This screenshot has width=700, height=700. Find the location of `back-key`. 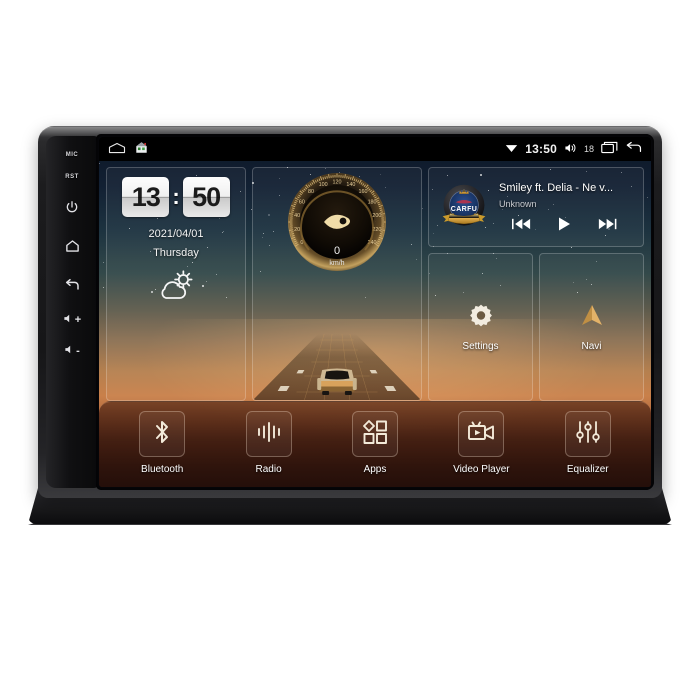

back-key is located at coordinates (72, 285).